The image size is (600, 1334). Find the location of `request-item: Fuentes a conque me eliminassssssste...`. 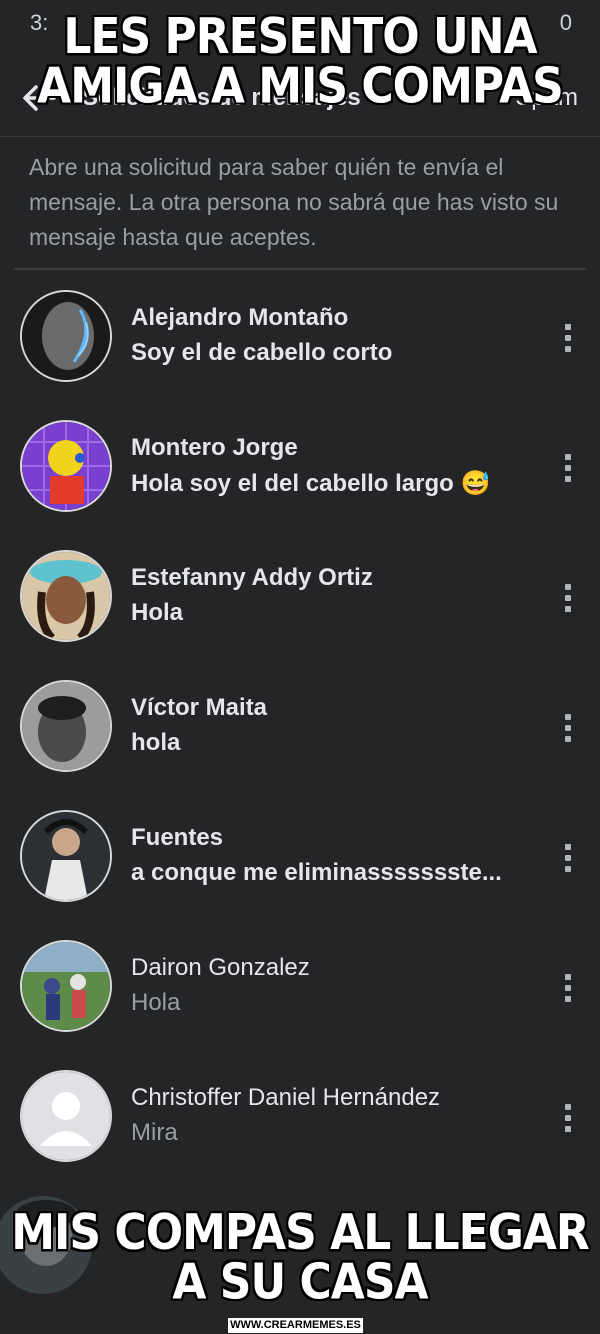

request-item: Fuentes a conque me eliminassssssste... is located at coordinates (300, 867).